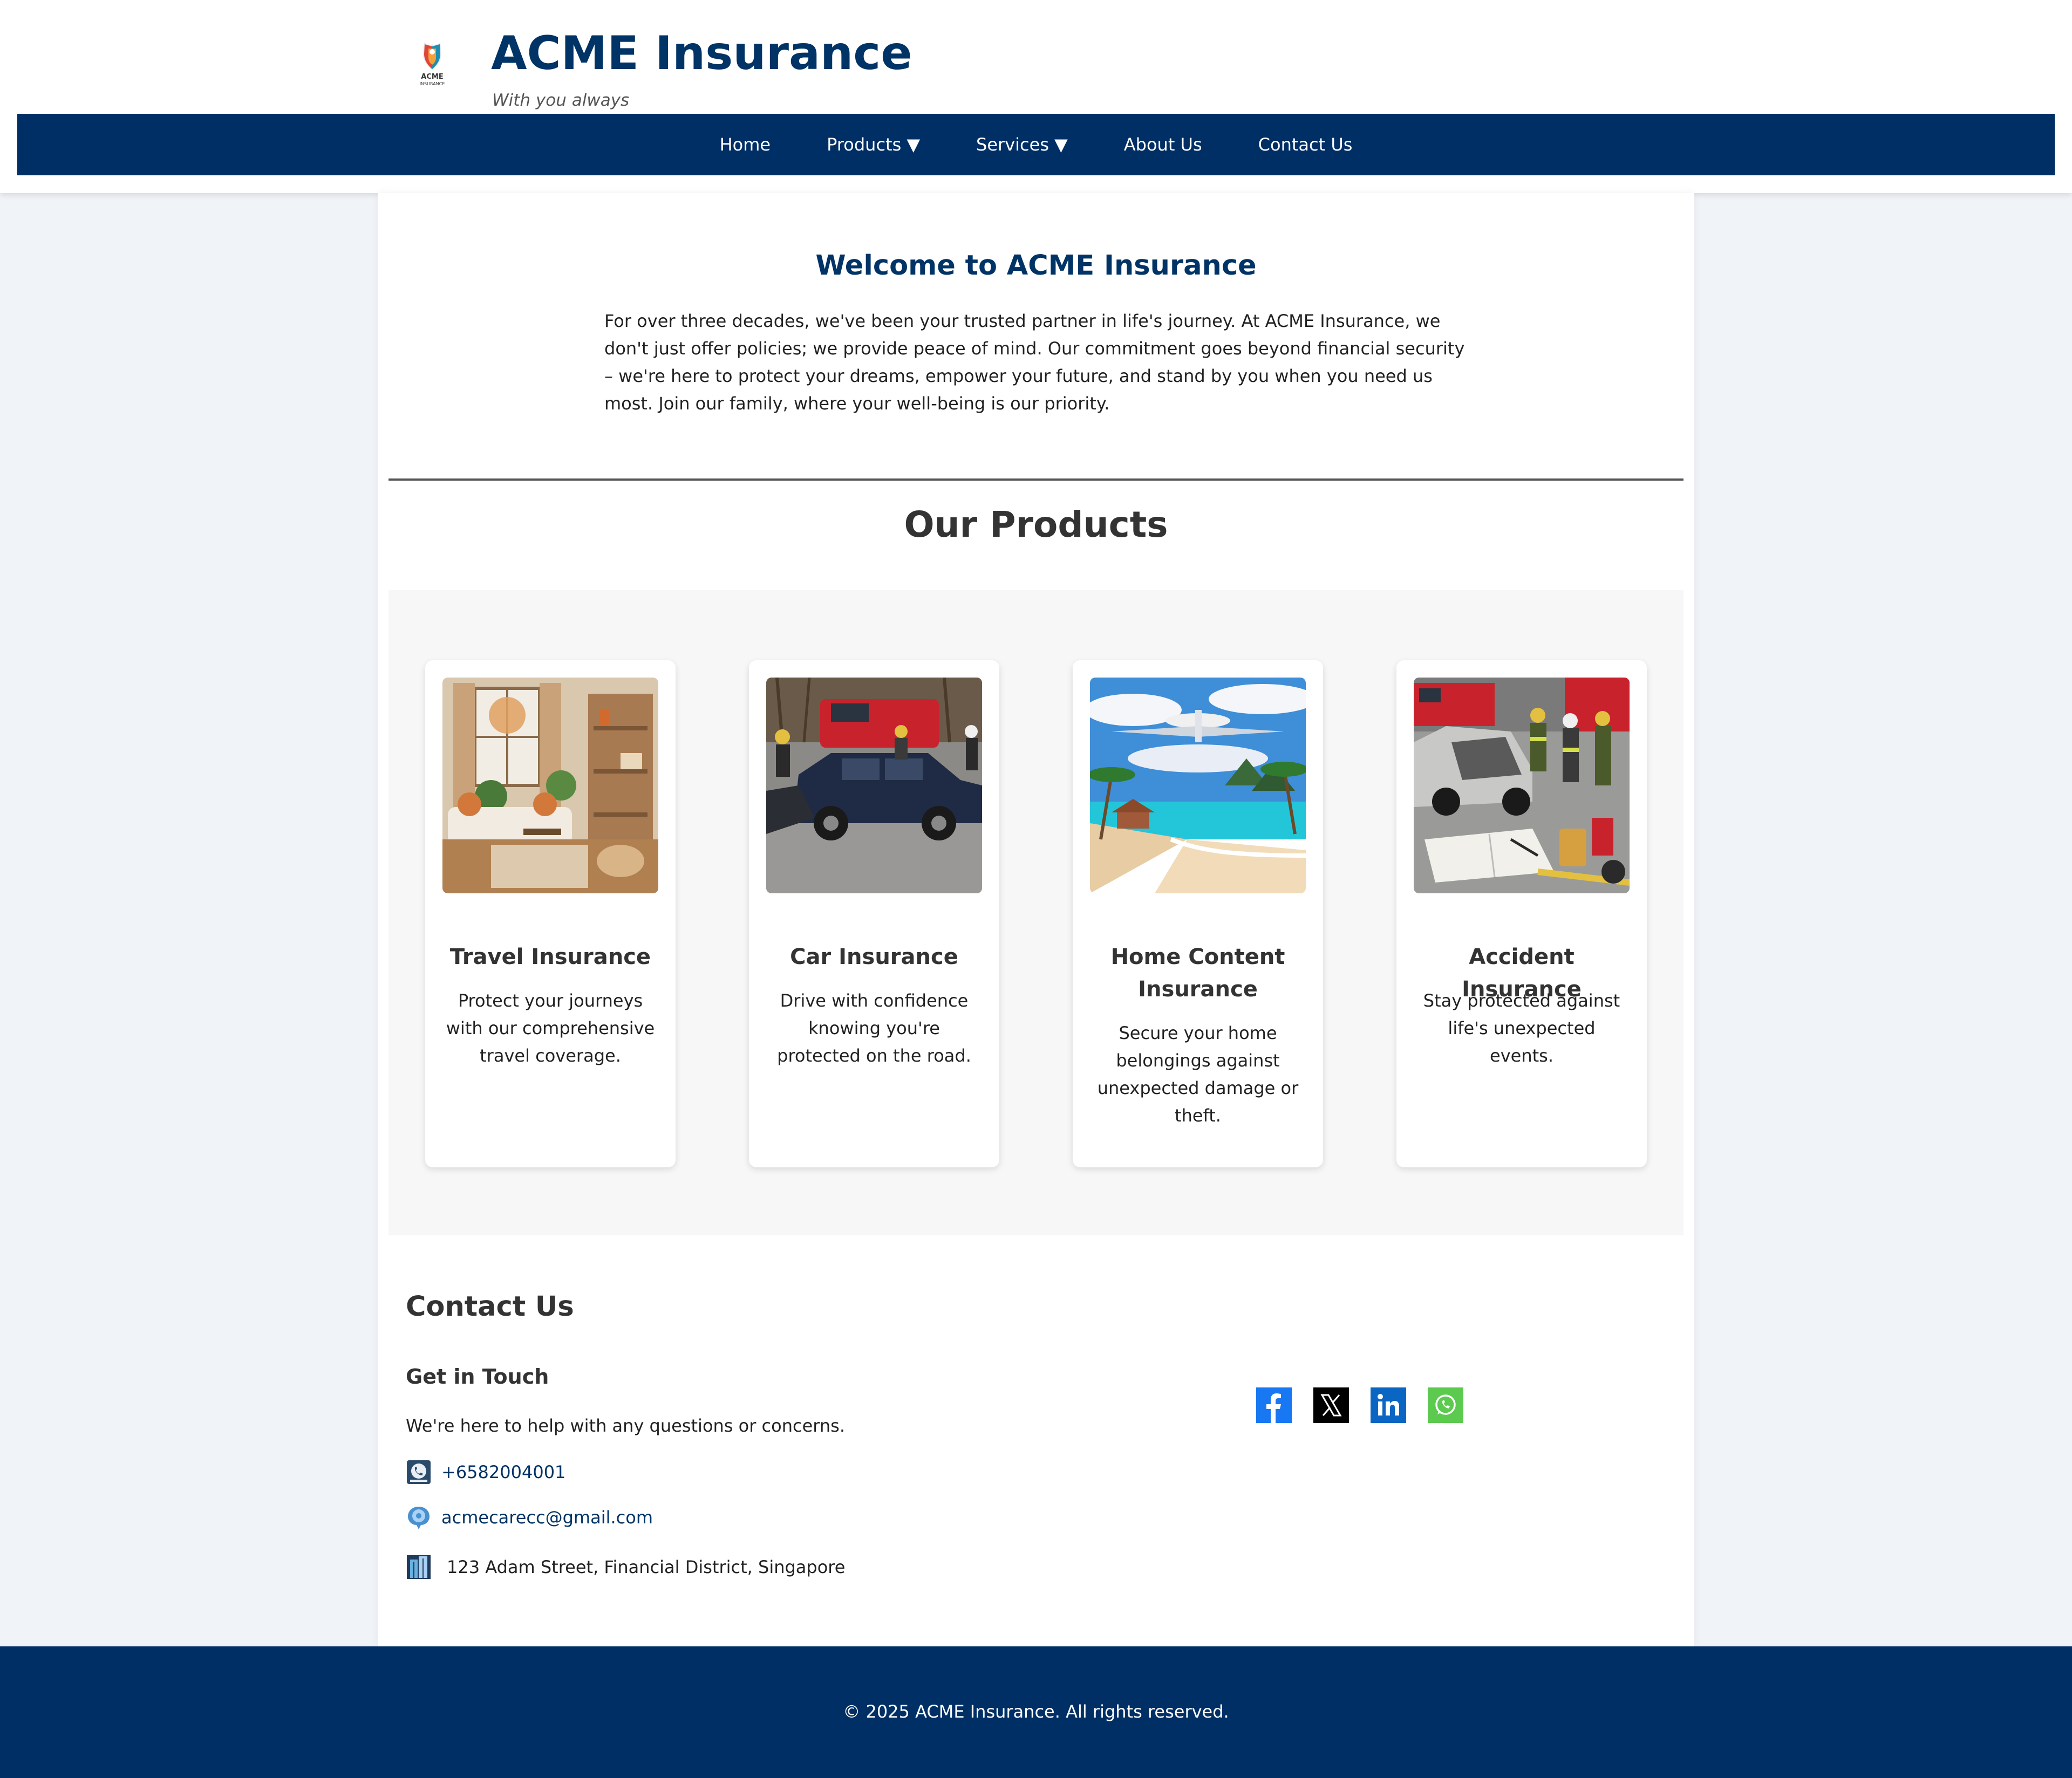 The height and width of the screenshot is (1778, 2072). I want to click on acme-logo: ACME INSURANCE, so click(432, 65).